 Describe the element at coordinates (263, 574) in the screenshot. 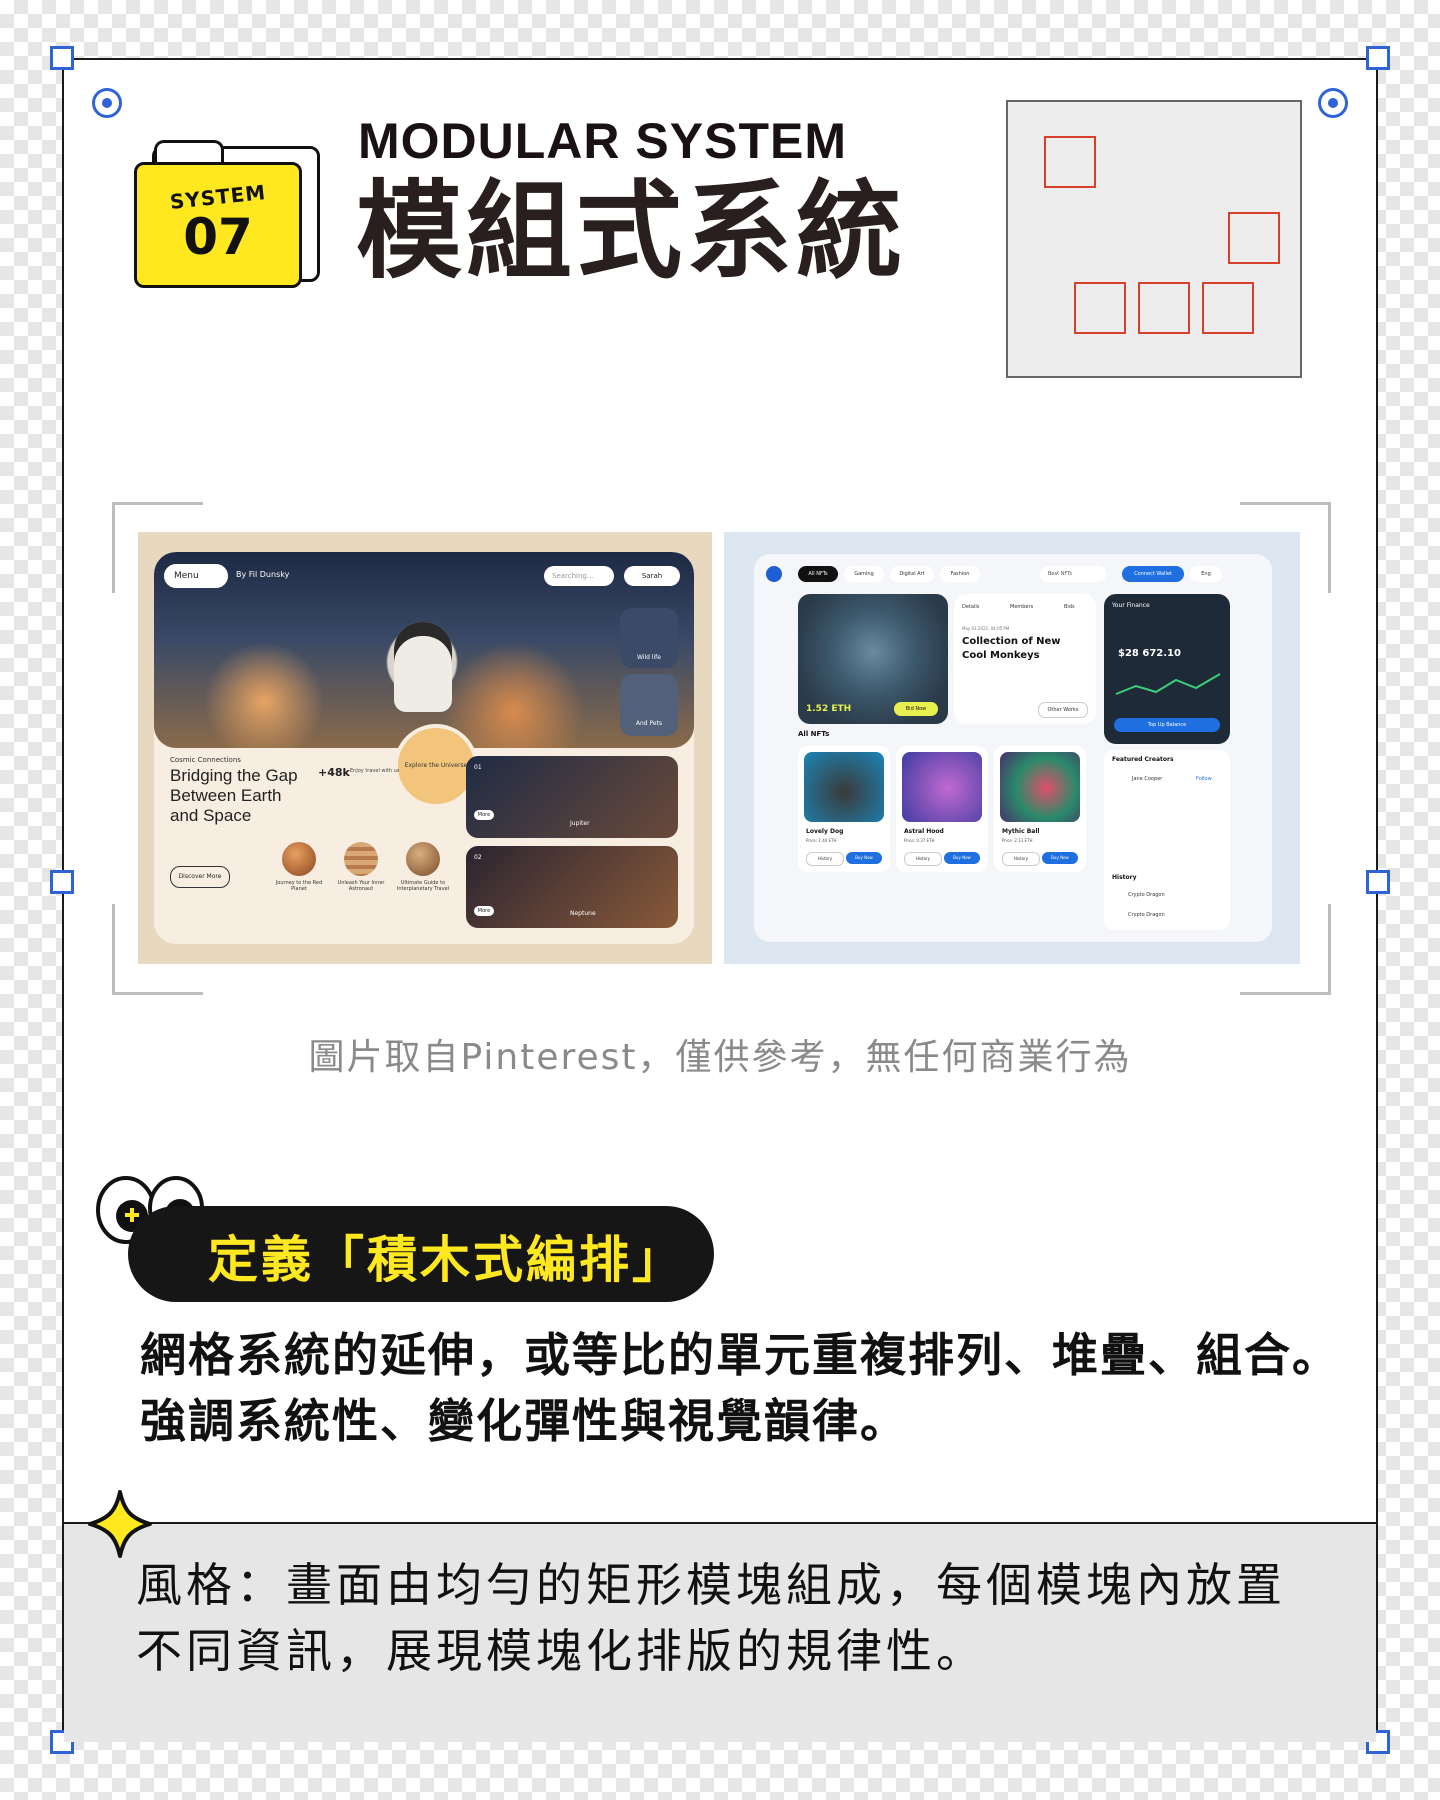

I see `brand-label: By Fil Dunsky` at that location.